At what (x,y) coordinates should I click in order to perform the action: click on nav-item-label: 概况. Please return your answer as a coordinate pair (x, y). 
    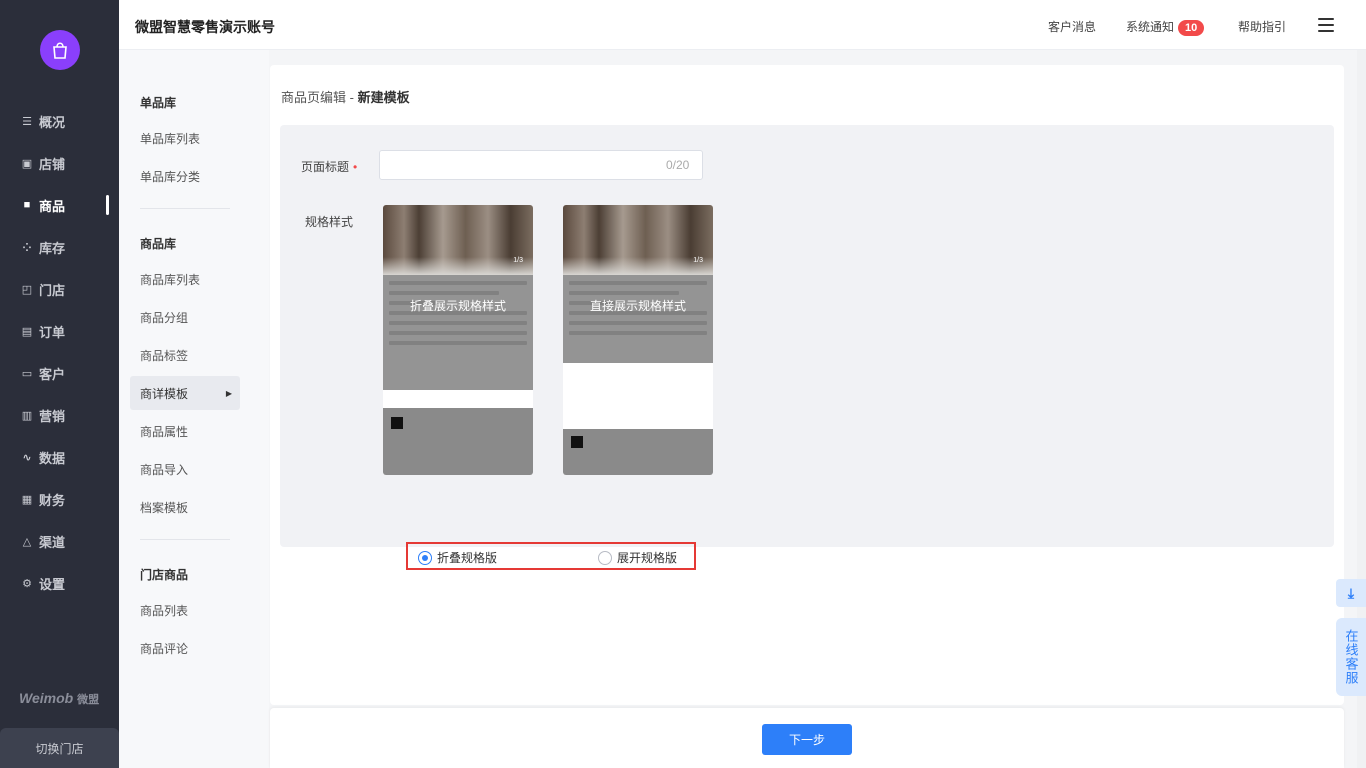
    Looking at the image, I should click on (52, 122).